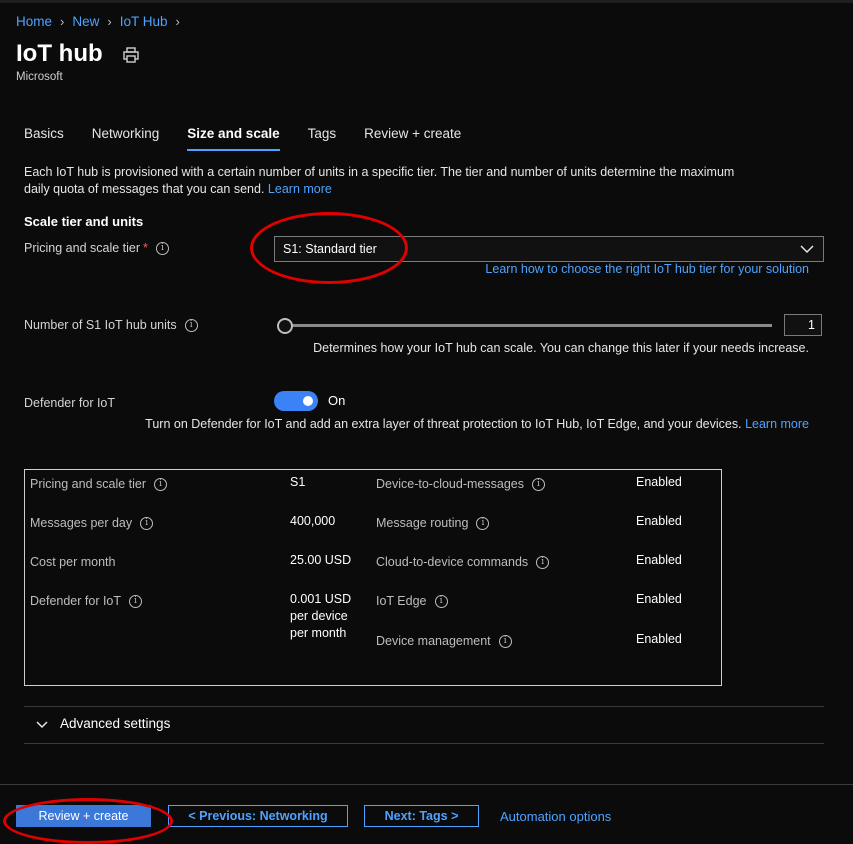 The width and height of the screenshot is (853, 844). Describe the element at coordinates (102, 21) in the screenshot. I see `breadcrumb: Home › New › IoT Hub ›` at that location.